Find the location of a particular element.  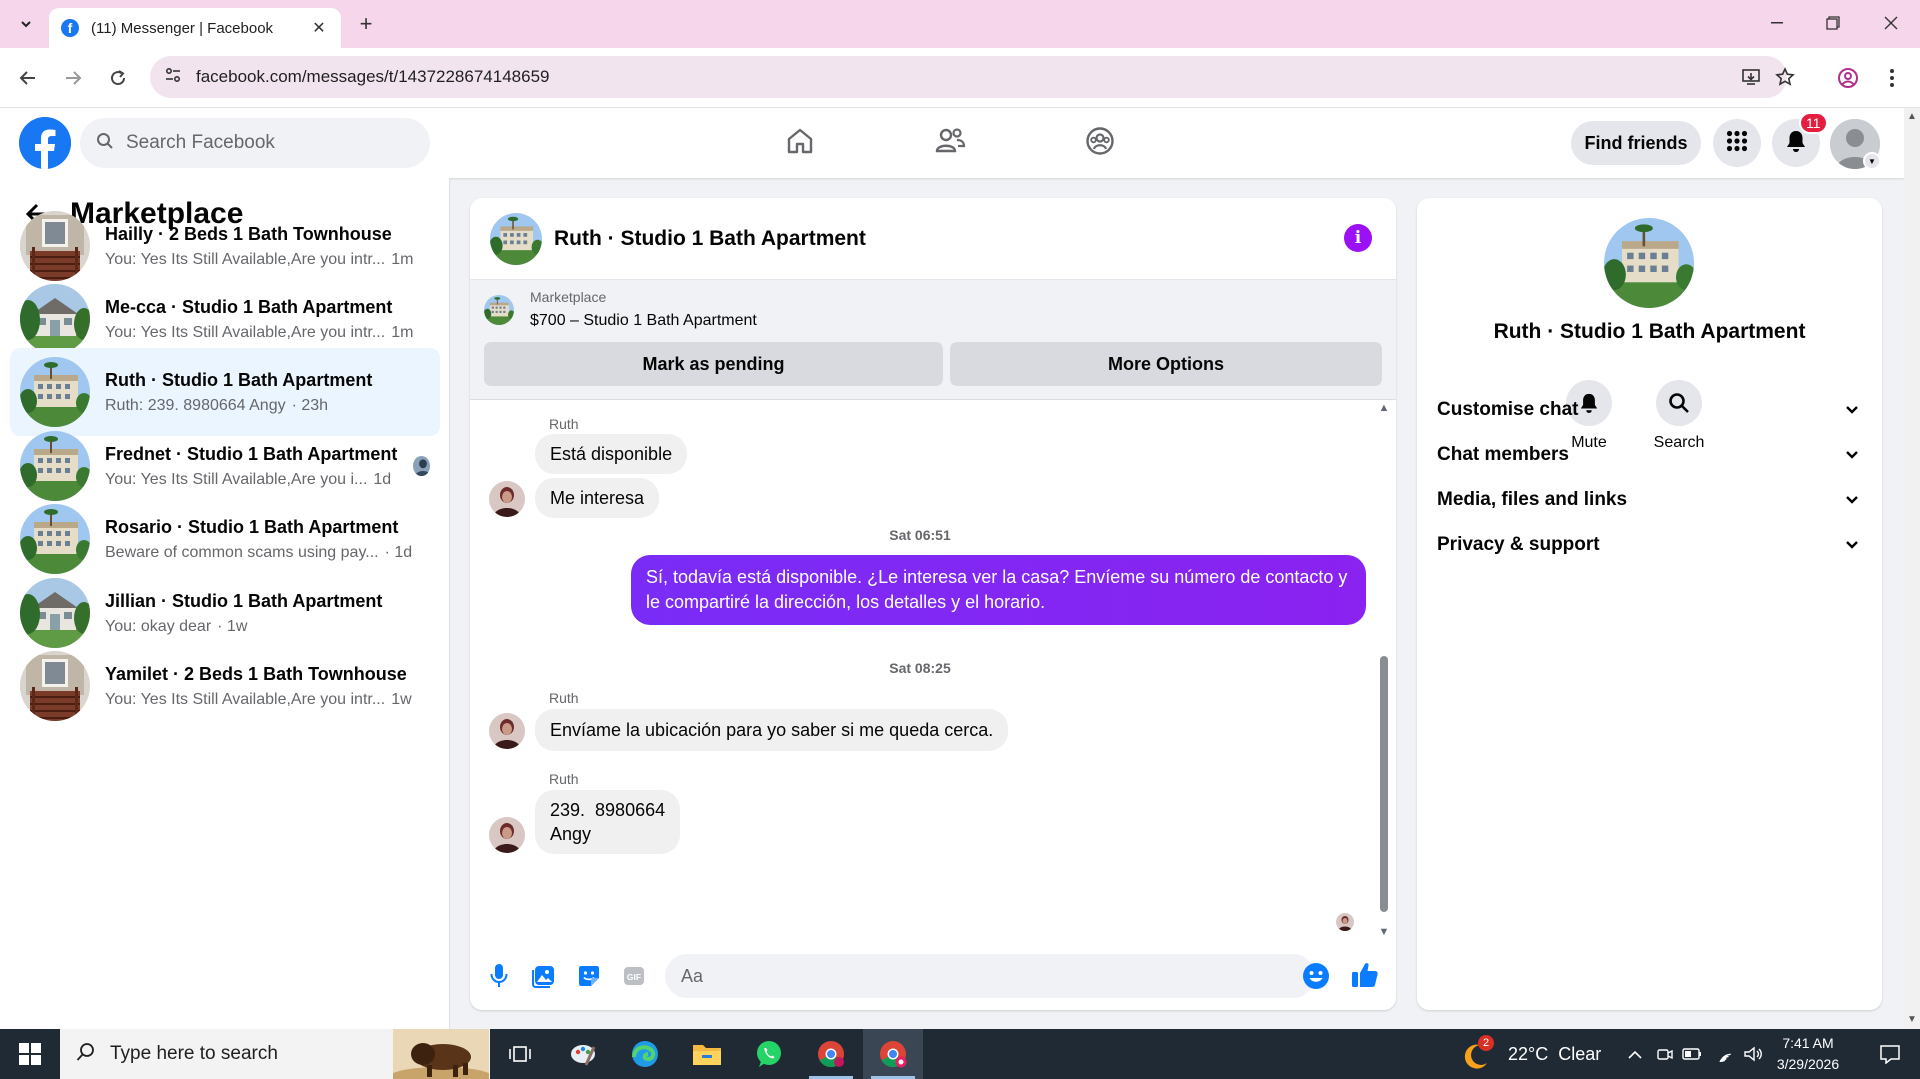

minimize-icon is located at coordinates (1777, 23).